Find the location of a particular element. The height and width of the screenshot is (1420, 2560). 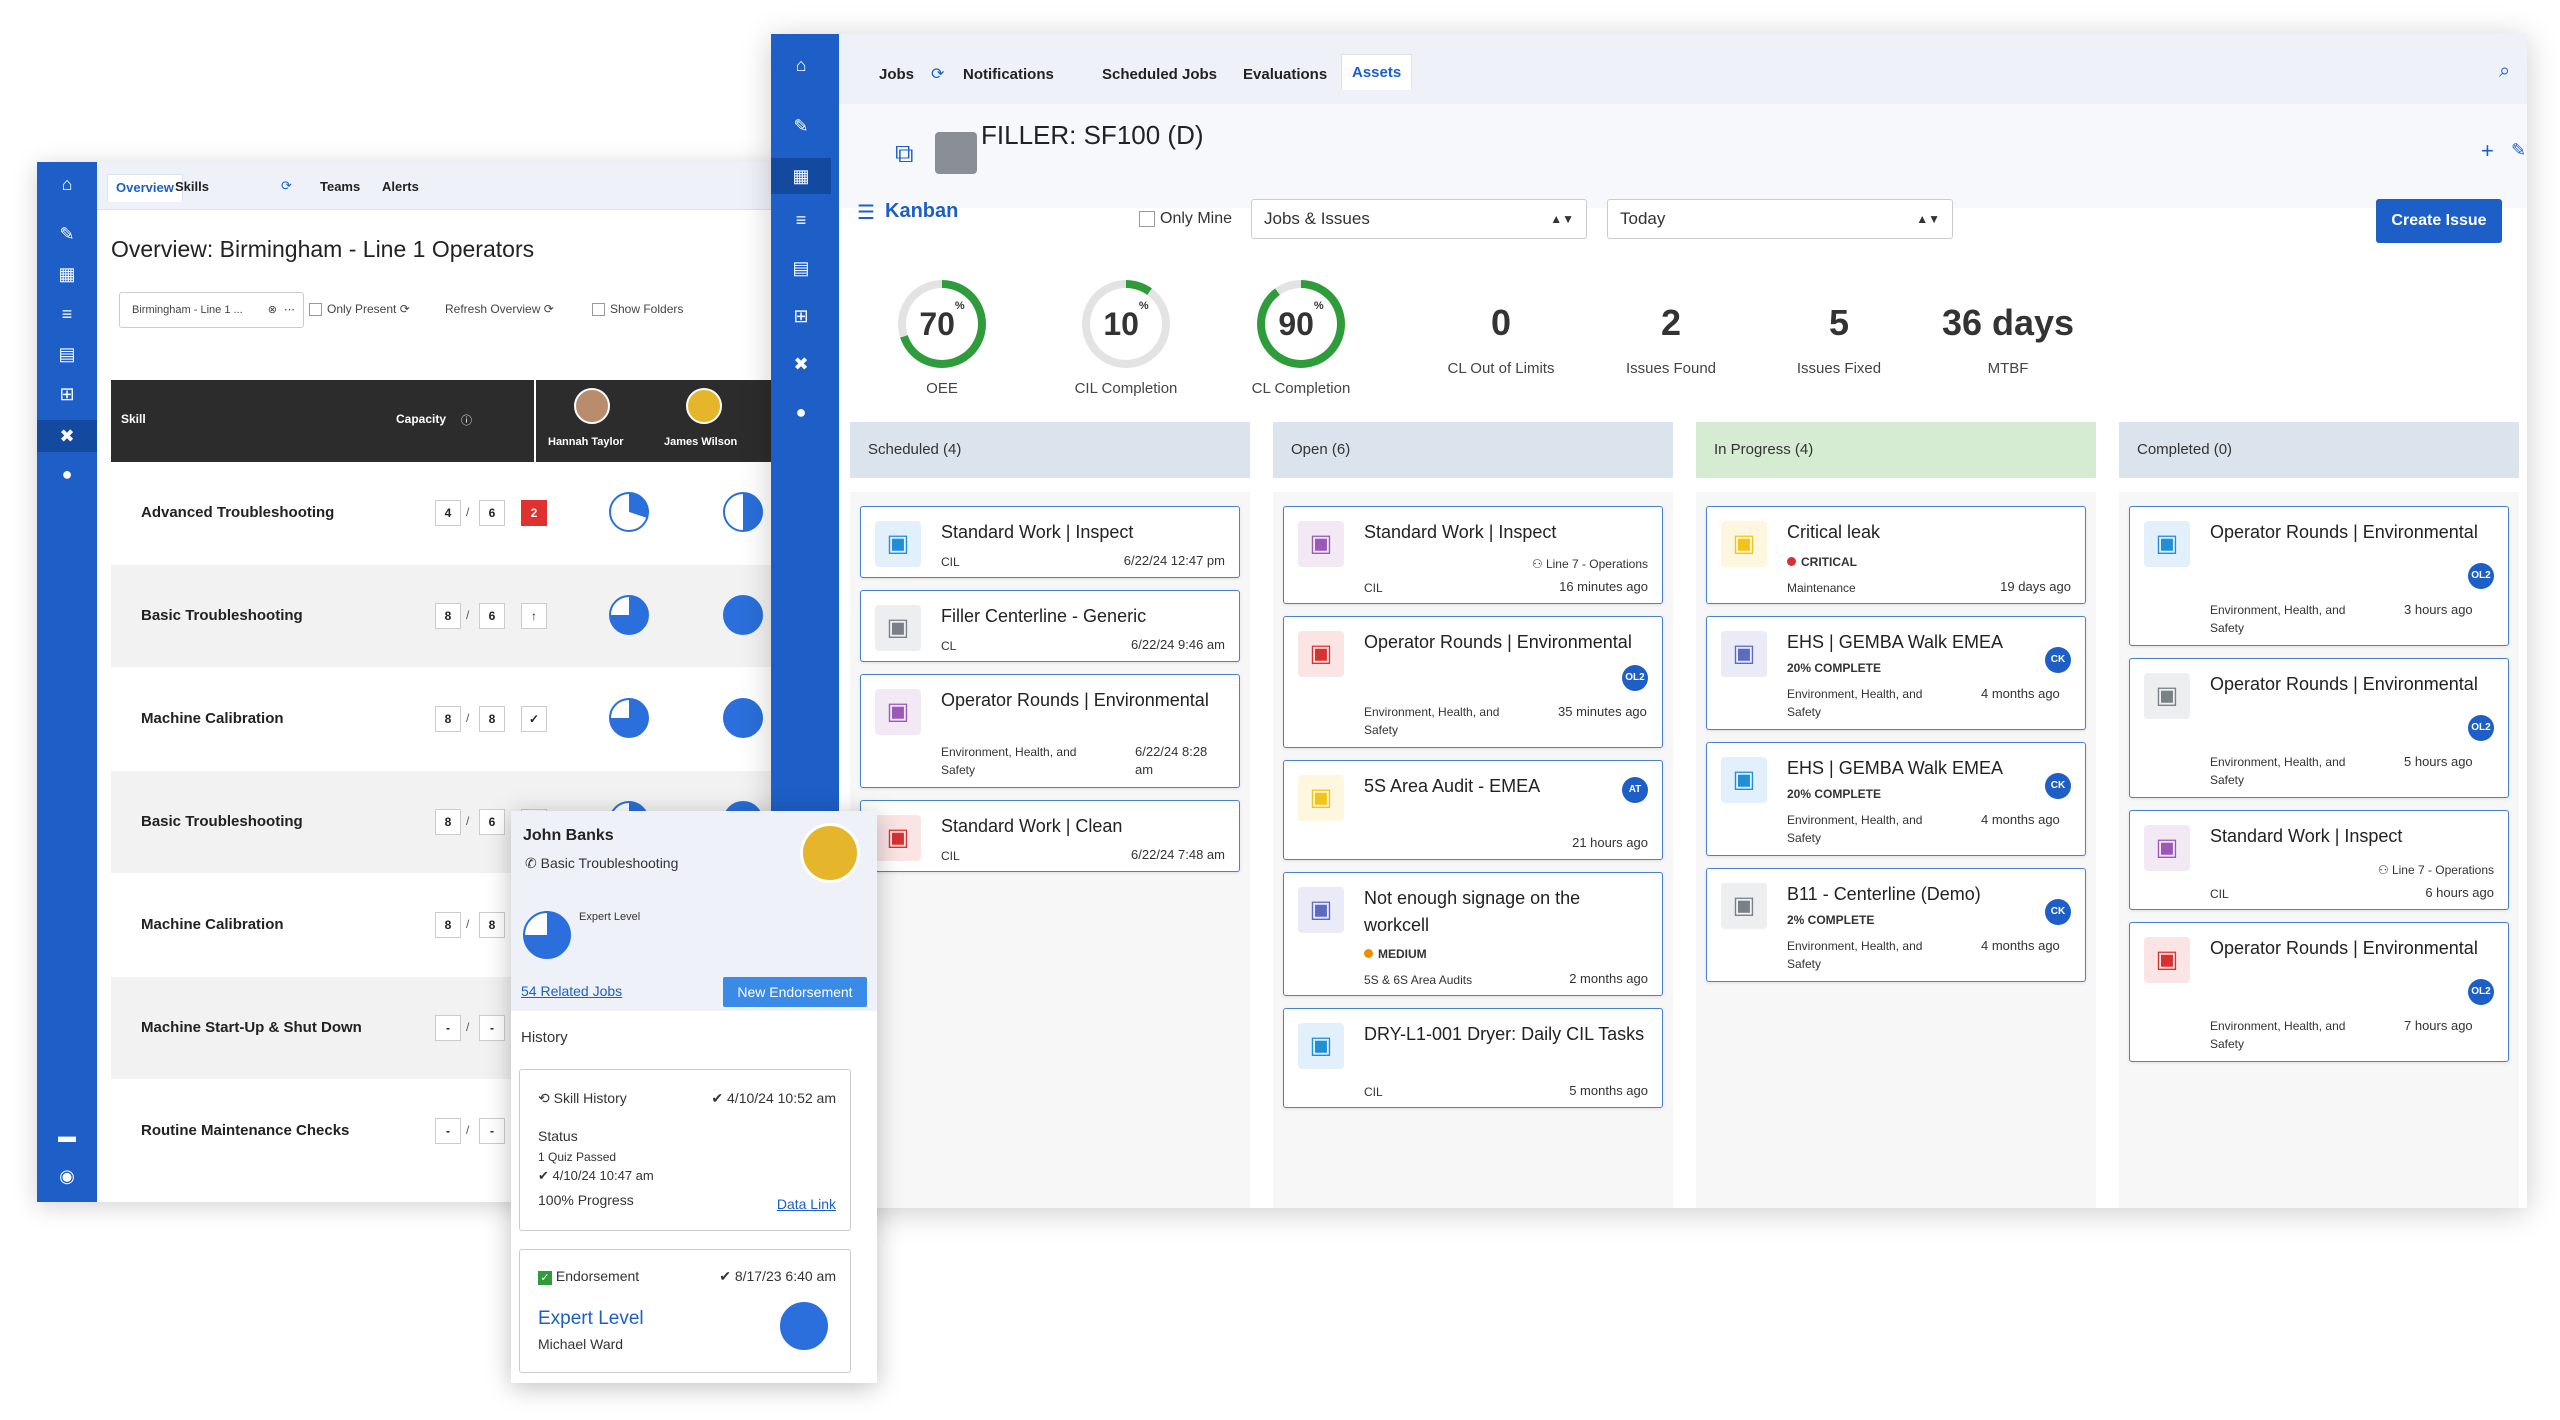

kanban-column-header: Scheduled (4) is located at coordinates (1050, 450).